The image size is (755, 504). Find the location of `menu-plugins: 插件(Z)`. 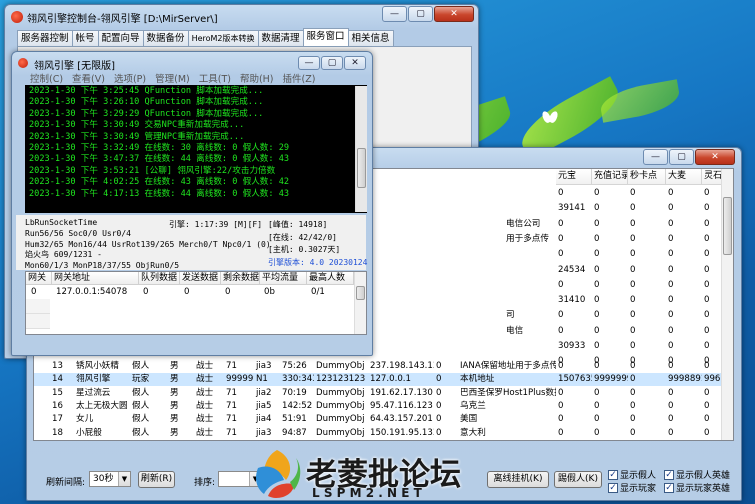

menu-plugins: 插件(Z) is located at coordinates (299, 78).